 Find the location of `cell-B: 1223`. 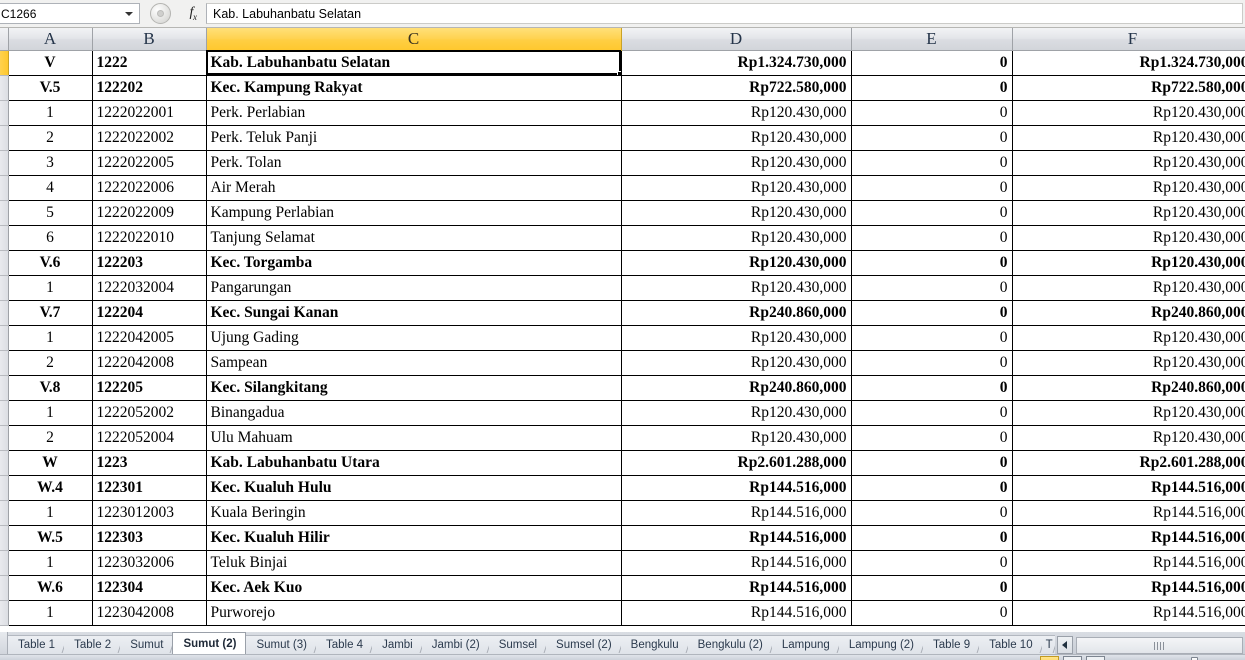

cell-B: 1223 is located at coordinates (149, 463).